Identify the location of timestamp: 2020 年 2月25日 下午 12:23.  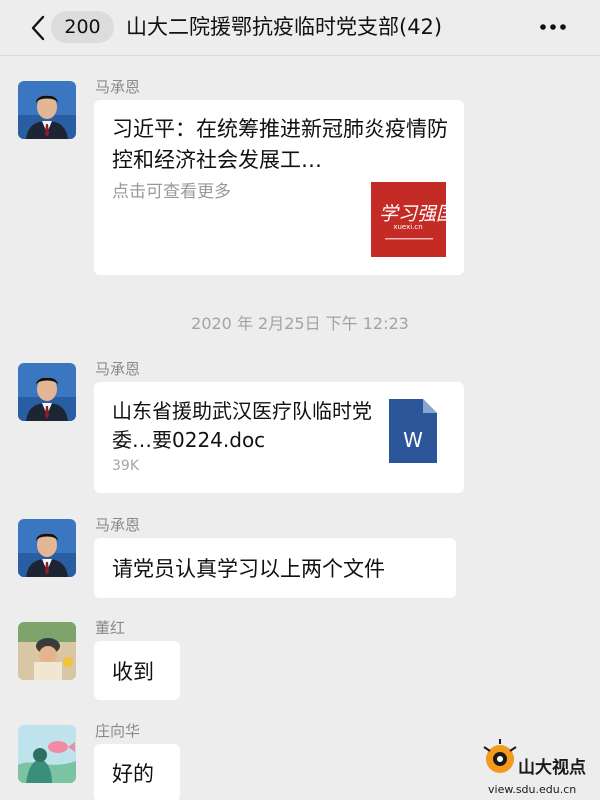
(300, 323).